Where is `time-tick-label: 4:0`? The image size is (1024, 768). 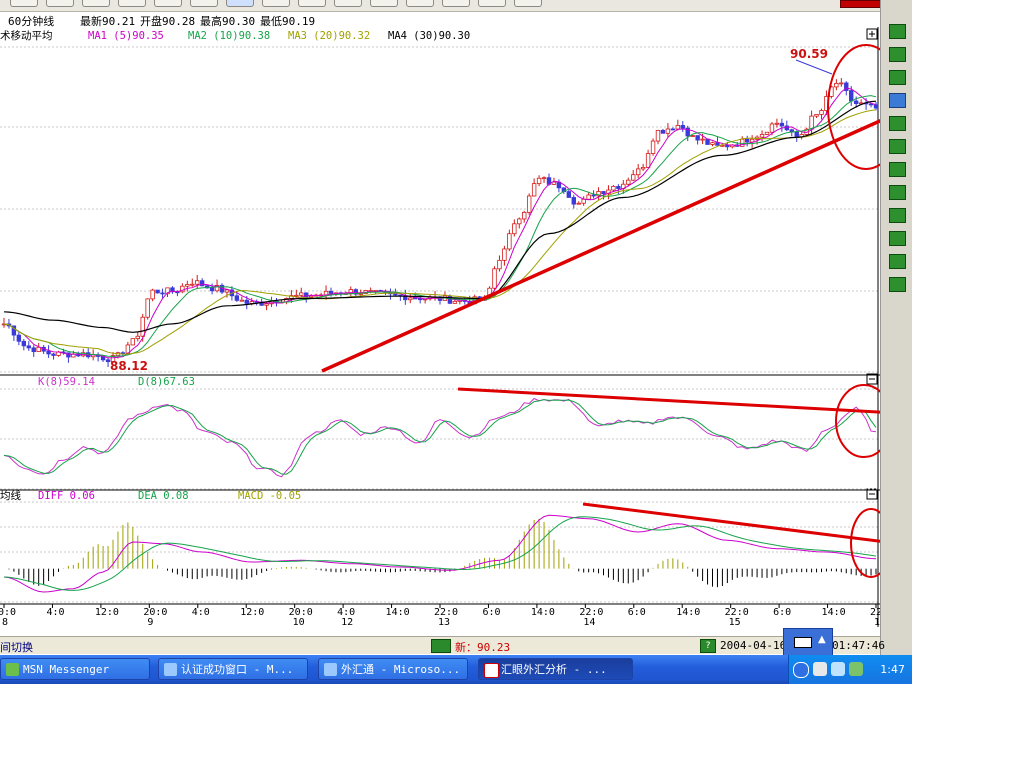
time-tick-label: 4:0 is located at coordinates (201, 612).